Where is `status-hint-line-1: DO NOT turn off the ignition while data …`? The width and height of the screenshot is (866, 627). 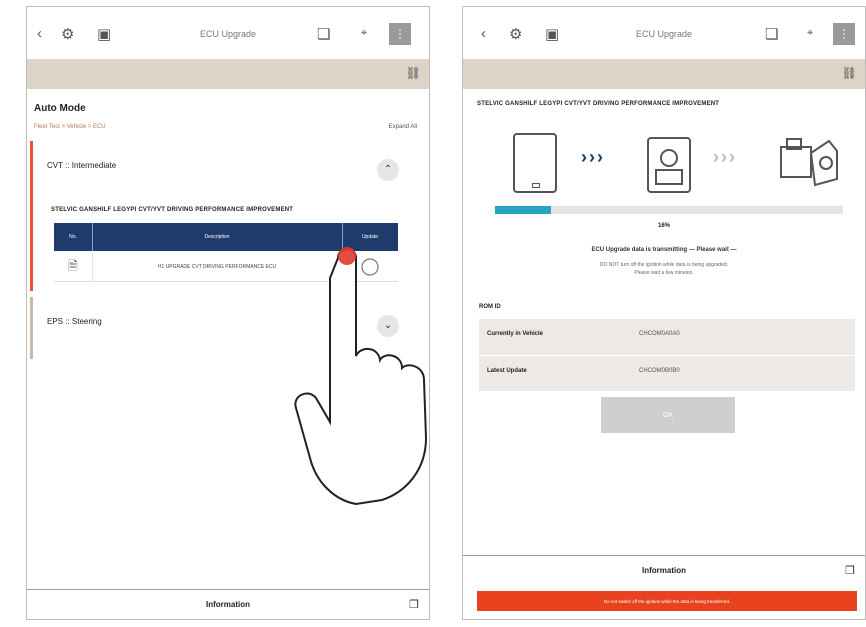 status-hint-line-1: DO NOT turn off the ignition while data … is located at coordinates (664, 265).